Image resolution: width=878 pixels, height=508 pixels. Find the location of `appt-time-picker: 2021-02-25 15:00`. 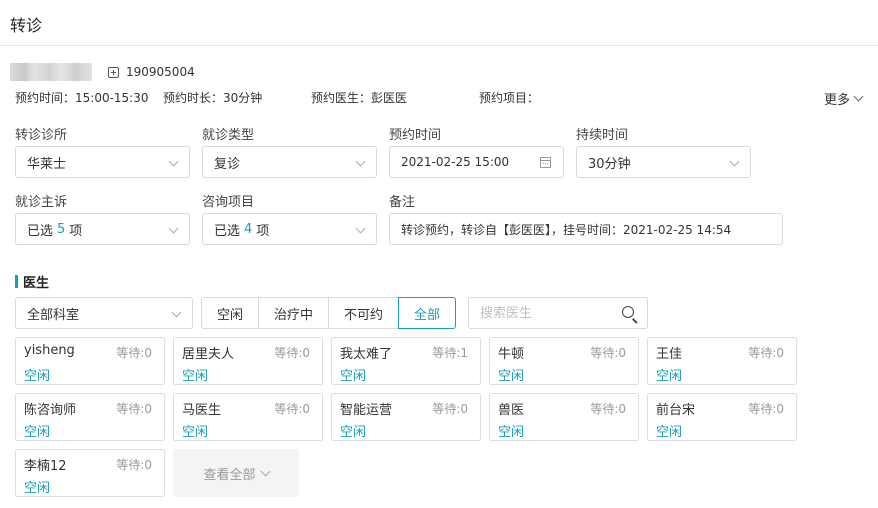

appt-time-picker: 2021-02-25 15:00 is located at coordinates (476, 162).